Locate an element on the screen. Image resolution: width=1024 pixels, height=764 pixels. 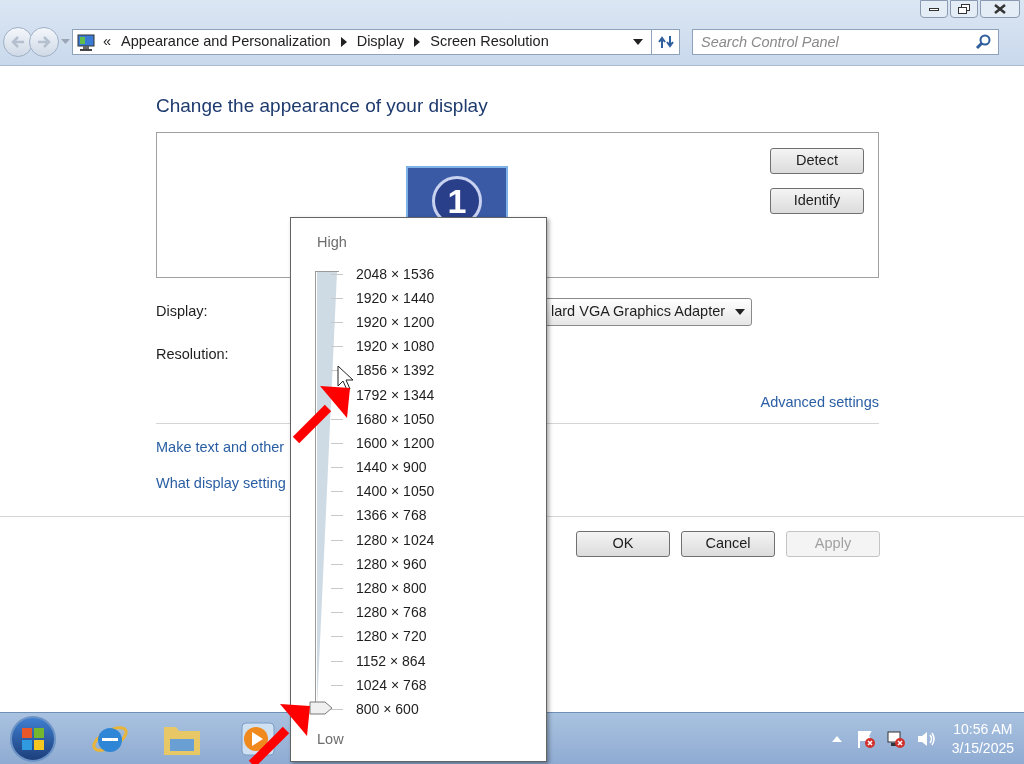
slider-low-label: Low is located at coordinates (330, 739).